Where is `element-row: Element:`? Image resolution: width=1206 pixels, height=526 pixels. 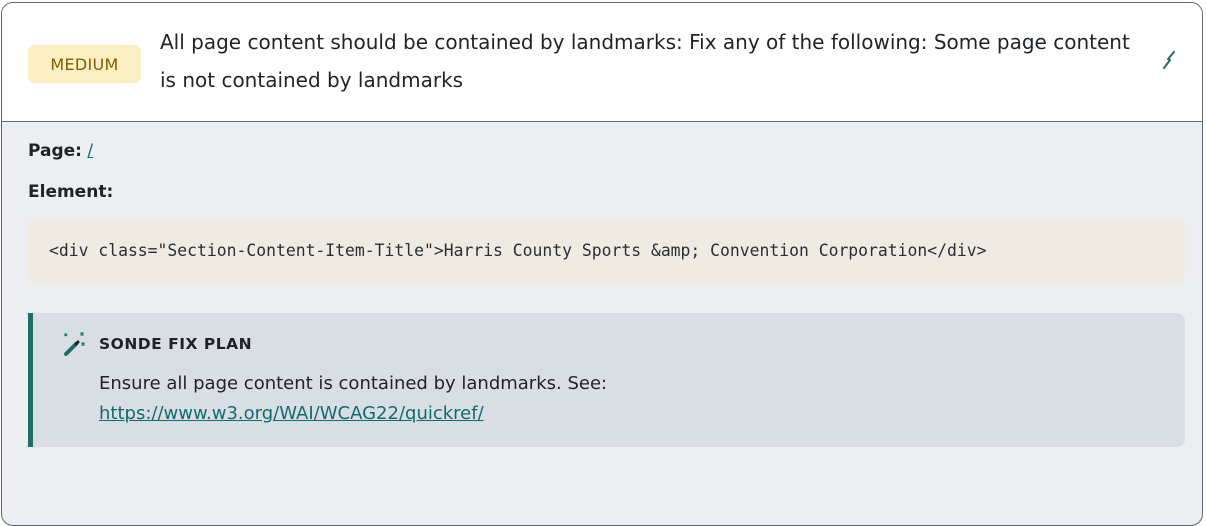 element-row: Element: is located at coordinates (602, 192).